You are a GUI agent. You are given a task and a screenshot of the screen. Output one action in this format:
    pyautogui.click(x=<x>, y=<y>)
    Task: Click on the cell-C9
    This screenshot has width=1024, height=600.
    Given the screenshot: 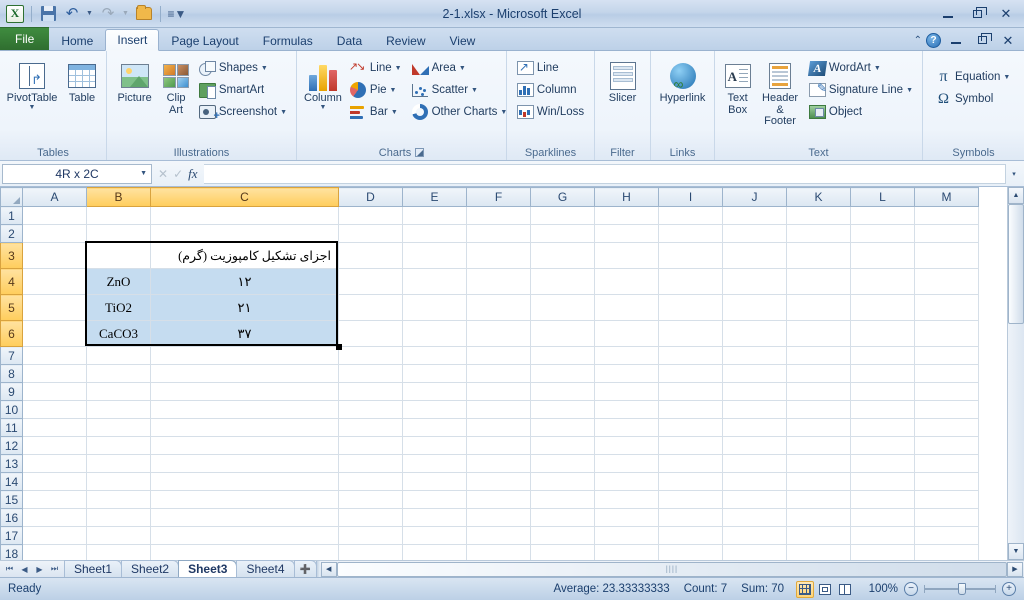 What is the action you would take?
    pyautogui.click(x=244, y=391)
    